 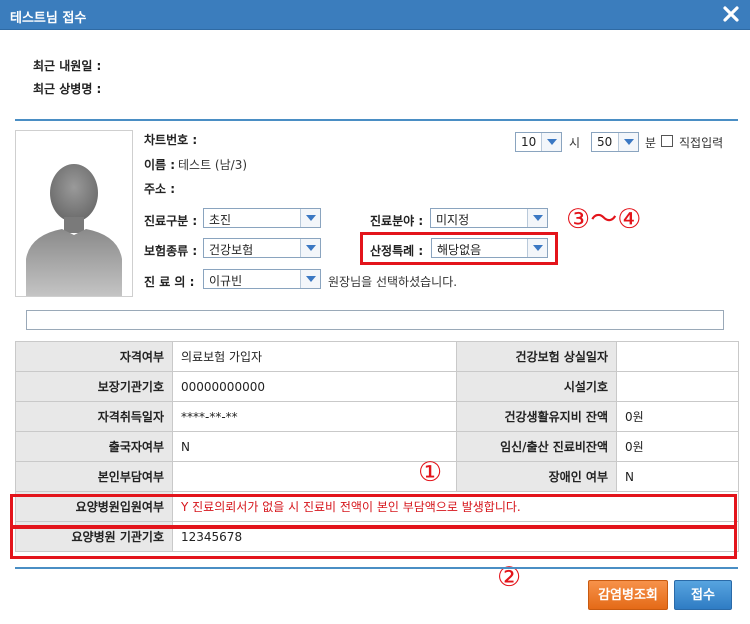 What do you see at coordinates (536, 446) in the screenshot?
I see `table-header-cell: 임신/출산 진료비잔액` at bounding box center [536, 446].